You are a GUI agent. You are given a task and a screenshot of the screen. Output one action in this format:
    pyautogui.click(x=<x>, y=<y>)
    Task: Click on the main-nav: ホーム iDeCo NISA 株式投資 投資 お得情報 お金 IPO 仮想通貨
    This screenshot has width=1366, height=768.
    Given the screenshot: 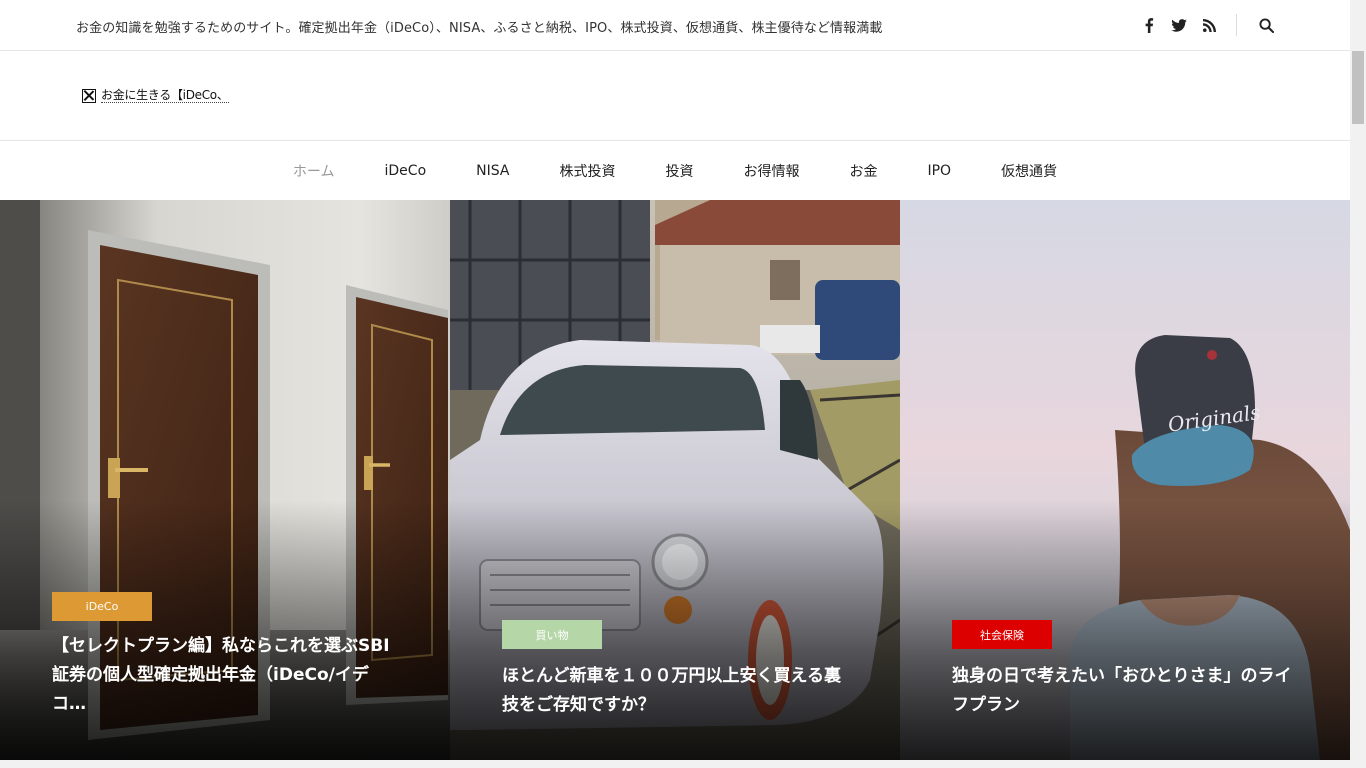 What is the action you would take?
    pyautogui.click(x=675, y=171)
    